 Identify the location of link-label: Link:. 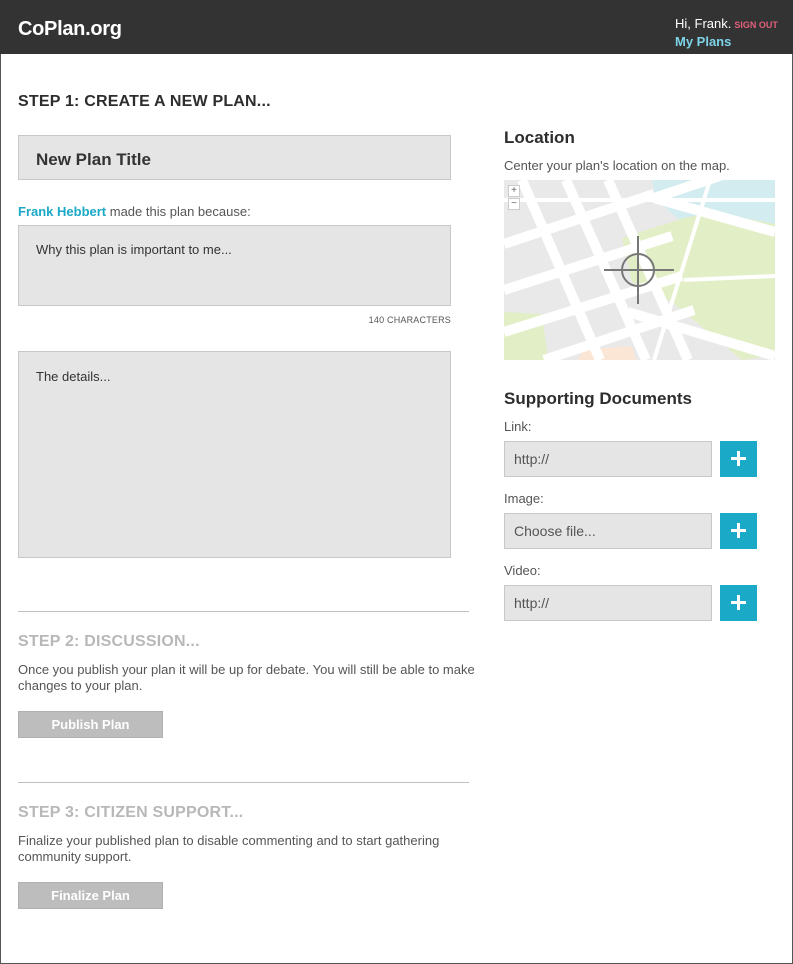
(518, 426).